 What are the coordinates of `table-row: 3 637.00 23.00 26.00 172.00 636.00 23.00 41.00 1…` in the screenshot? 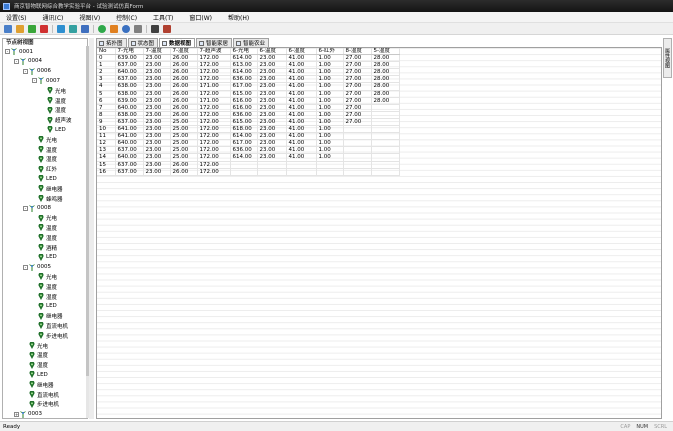 It's located at (248, 79).